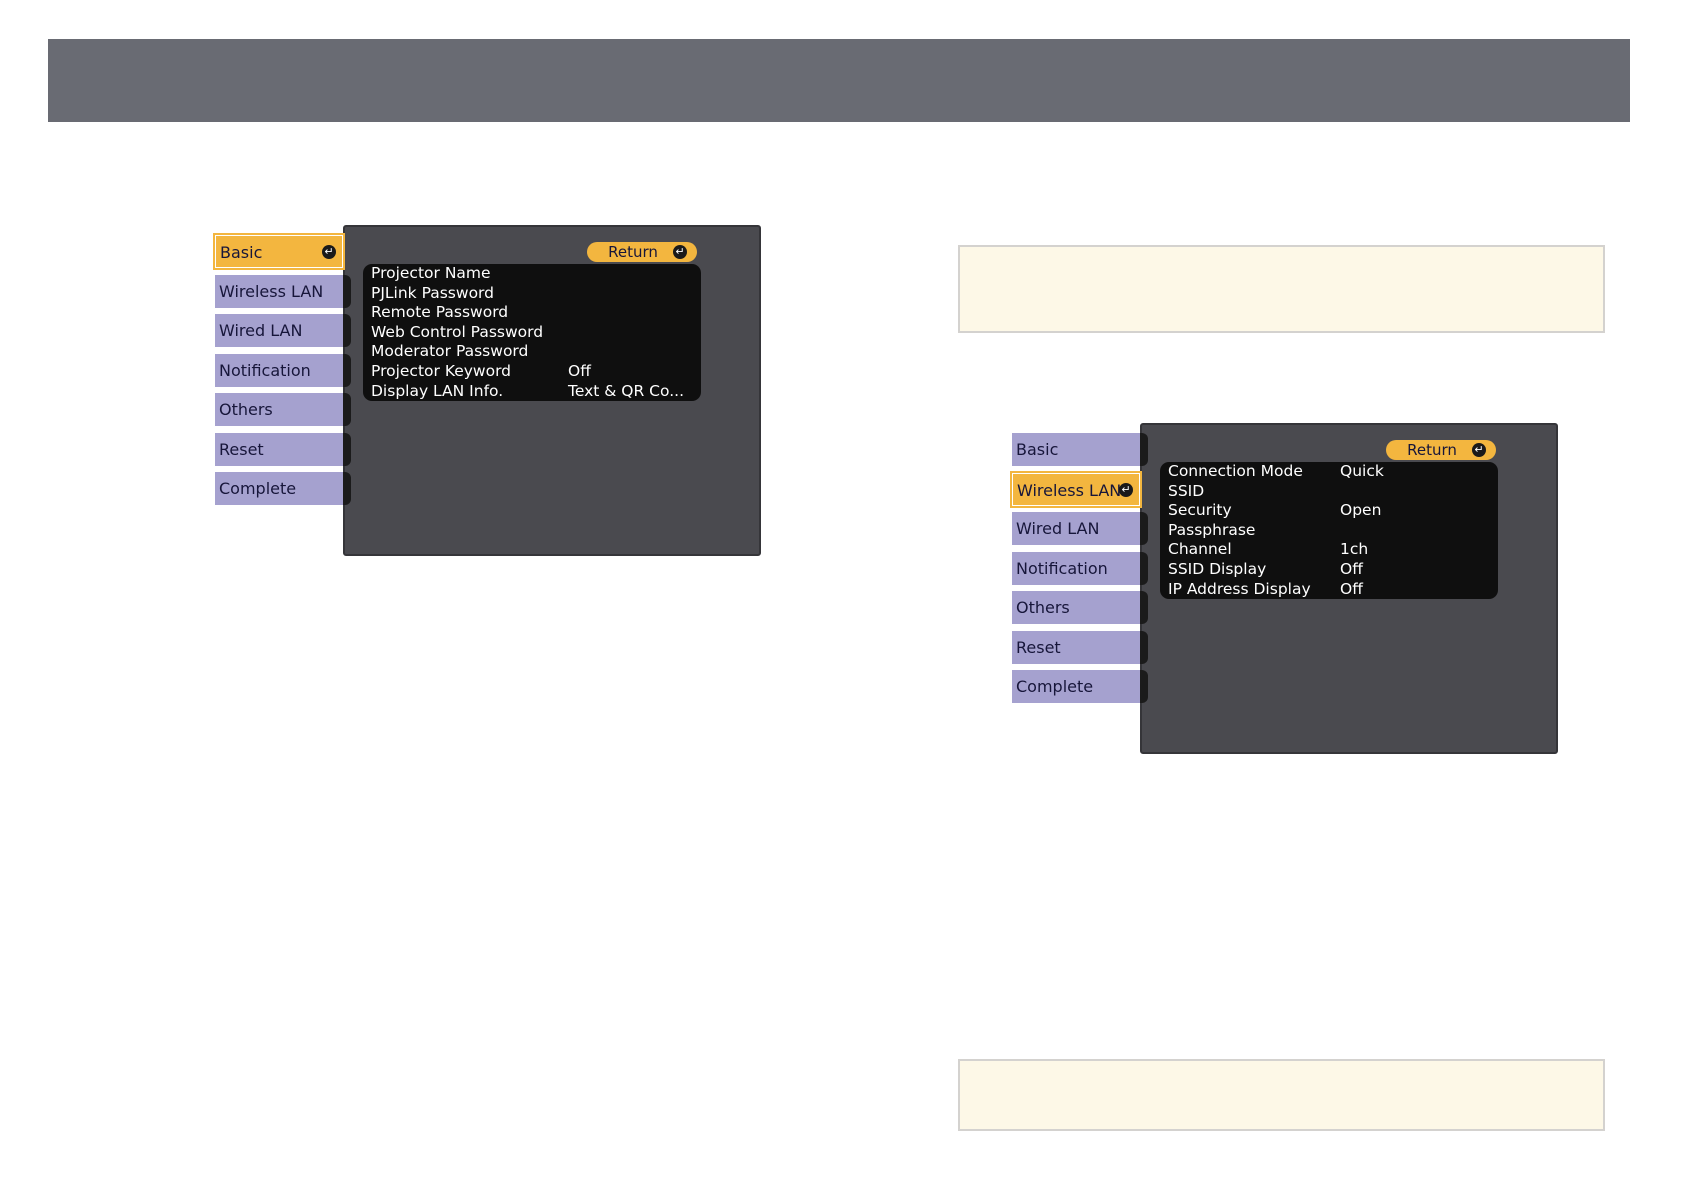 This screenshot has height=1190, width=1684. Describe the element at coordinates (1186, 490) in the screenshot. I see `setting-label: SSID` at that location.